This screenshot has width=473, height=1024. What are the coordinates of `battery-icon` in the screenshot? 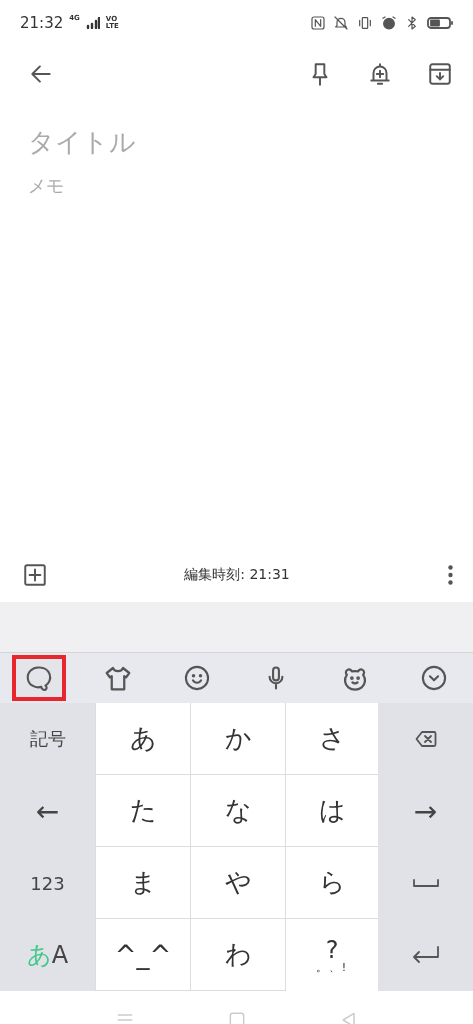 It's located at (440, 22).